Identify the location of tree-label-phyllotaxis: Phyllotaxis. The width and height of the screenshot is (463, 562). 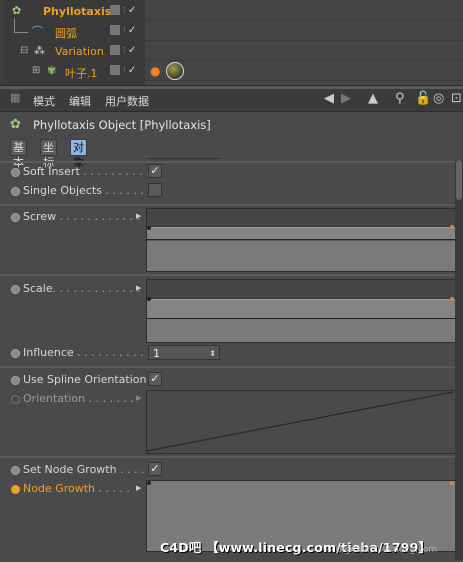
(77, 11).